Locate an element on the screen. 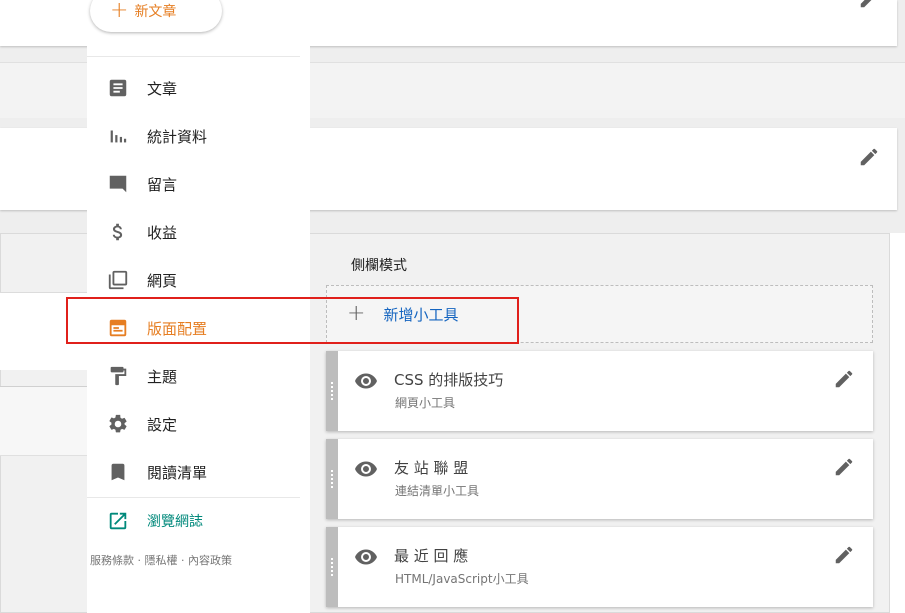 This screenshot has height=613, width=905. sidebar-item-label: 統計資料 is located at coordinates (177, 136).